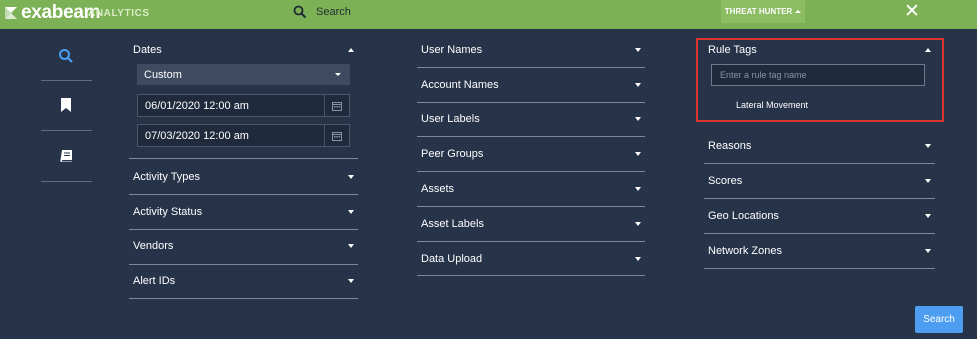 This screenshot has height=339, width=977. I want to click on activity-types-section: Activity Types, so click(243, 177).